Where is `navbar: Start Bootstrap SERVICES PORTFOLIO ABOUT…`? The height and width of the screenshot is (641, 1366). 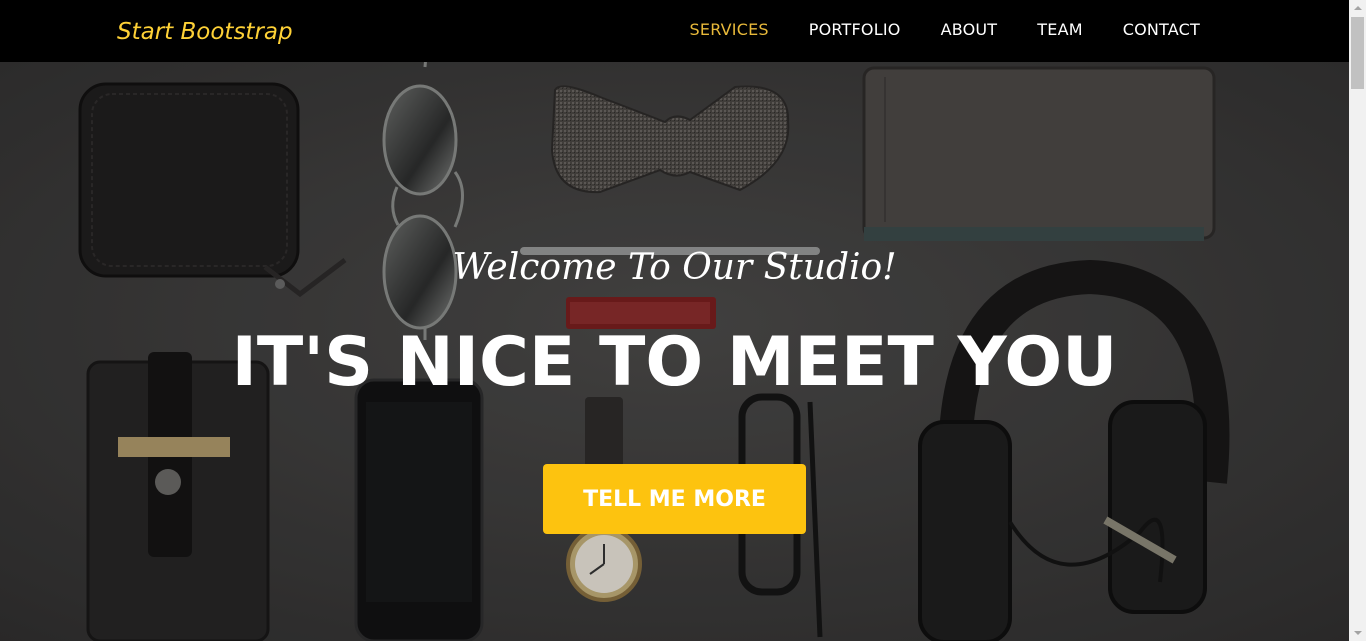
navbar: Start Bootstrap SERVICES PORTFOLIO ABOUT… is located at coordinates (674, 31).